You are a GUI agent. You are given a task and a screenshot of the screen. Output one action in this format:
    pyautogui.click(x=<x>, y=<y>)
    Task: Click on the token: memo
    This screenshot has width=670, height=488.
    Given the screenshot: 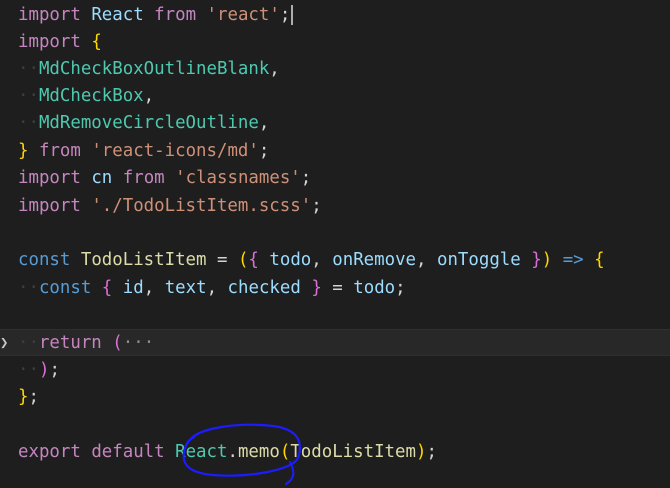 What is the action you would take?
    pyautogui.click(x=258, y=452)
    